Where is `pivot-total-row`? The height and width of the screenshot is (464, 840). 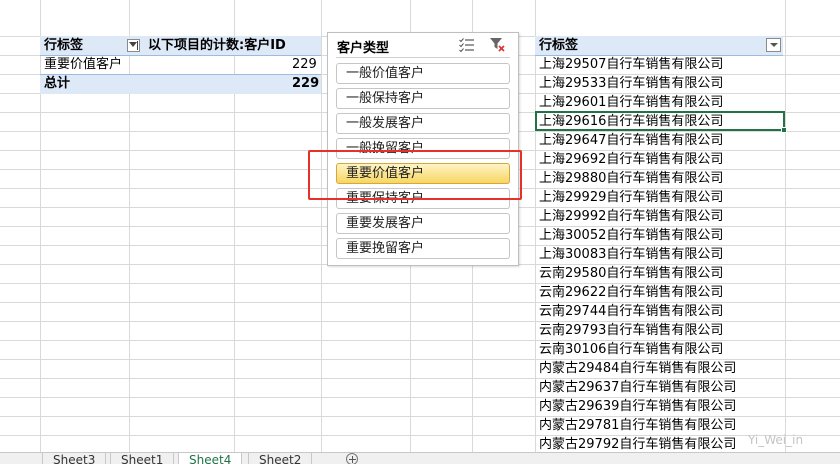
pivot-total-row is located at coordinates (180, 84).